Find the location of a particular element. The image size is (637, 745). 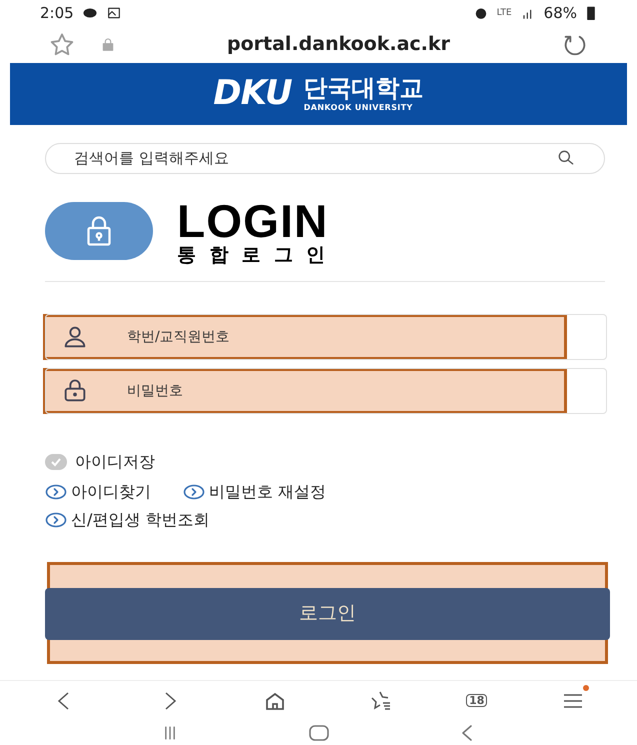

university-name: 단국대학교 is located at coordinates (364, 88).